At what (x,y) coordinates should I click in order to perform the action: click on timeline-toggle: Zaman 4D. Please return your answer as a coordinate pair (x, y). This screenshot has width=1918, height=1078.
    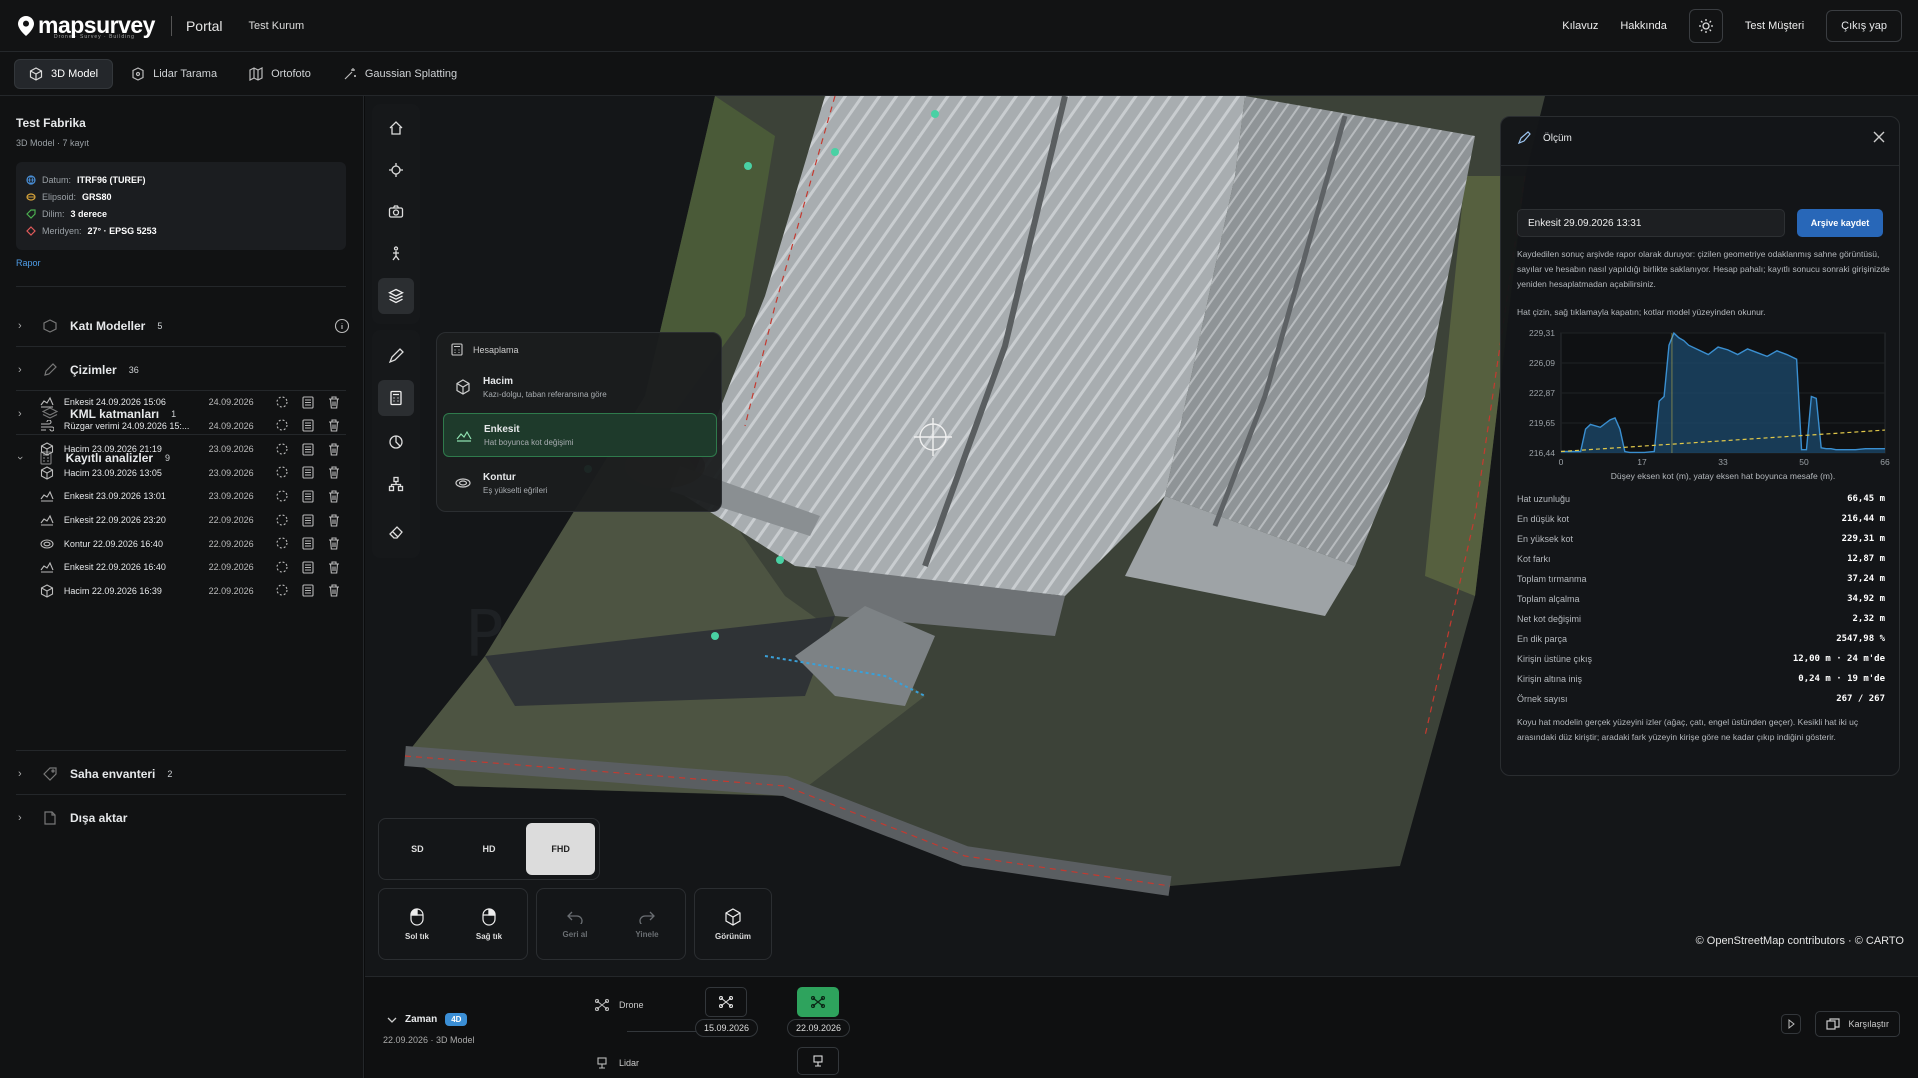
    Looking at the image, I should click on (427, 1019).